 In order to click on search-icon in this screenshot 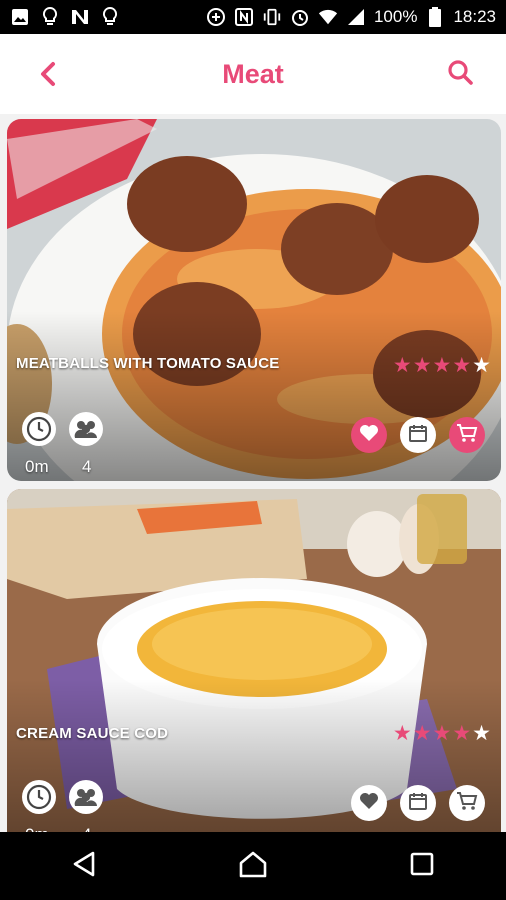, I will do `click(460, 74)`.